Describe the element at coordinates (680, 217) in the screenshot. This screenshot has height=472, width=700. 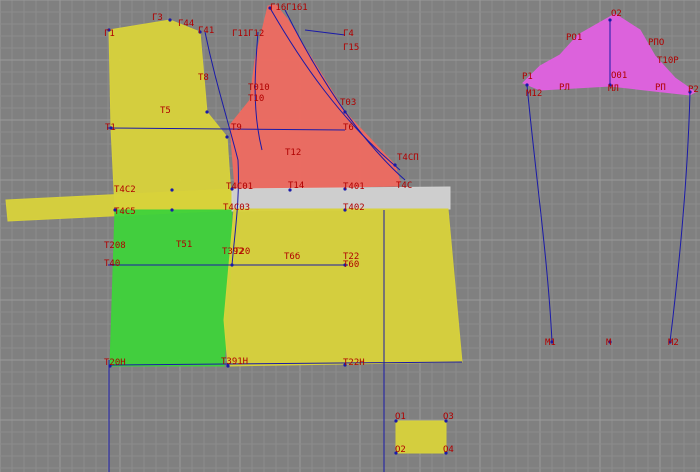
I see `sleeve-right-curve` at that location.